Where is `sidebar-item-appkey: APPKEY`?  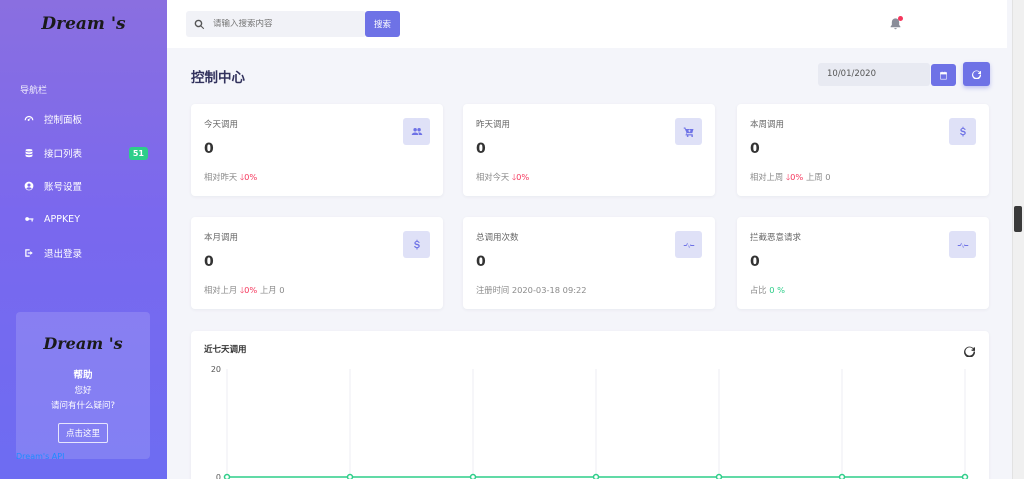
sidebar-item-appkey: APPKEY is located at coordinates (85, 219).